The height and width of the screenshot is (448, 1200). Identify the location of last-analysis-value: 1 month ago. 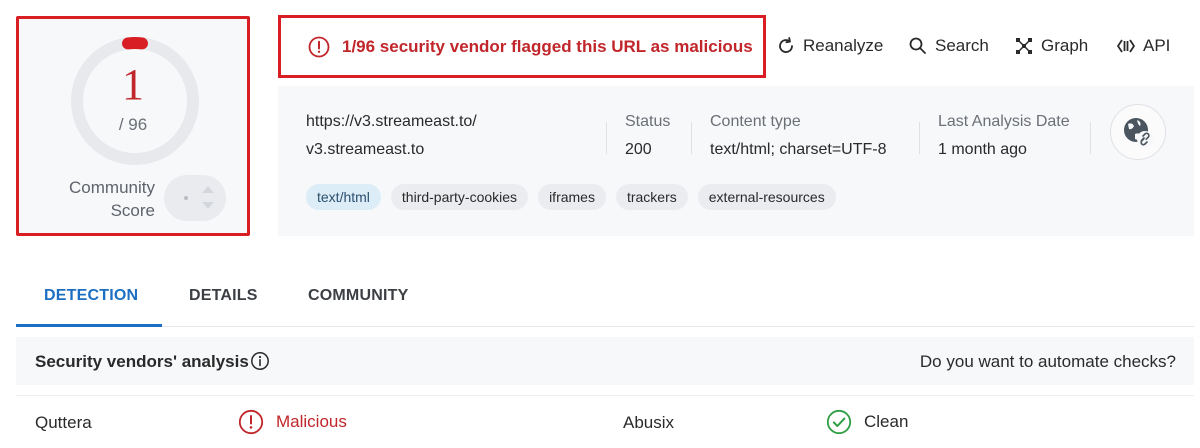
(982, 149).